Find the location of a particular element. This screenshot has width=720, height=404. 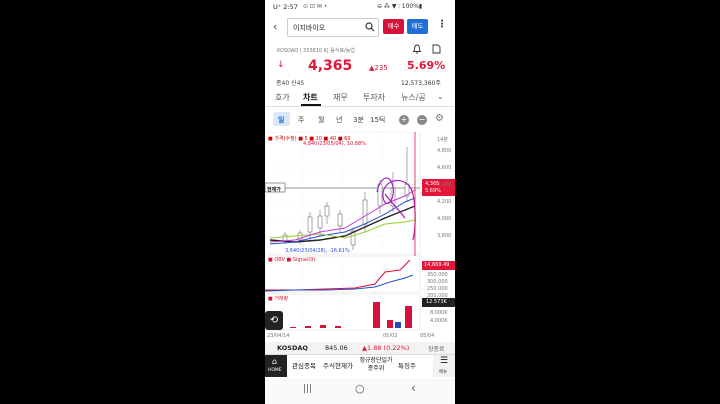

low-annotation: 3,640(23/04/28), -16.61% is located at coordinates (317, 251).